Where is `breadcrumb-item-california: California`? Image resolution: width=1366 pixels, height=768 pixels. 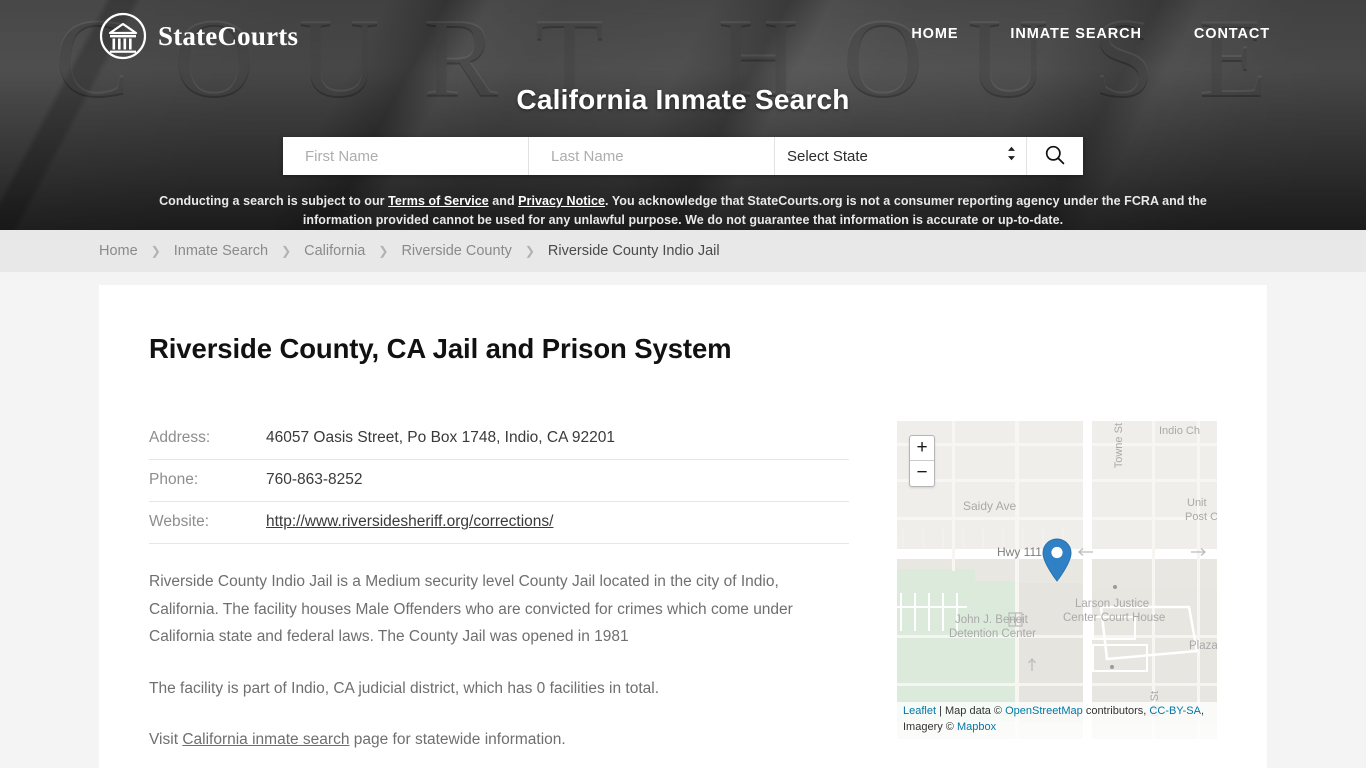
breadcrumb-item-california: California is located at coordinates (334, 251).